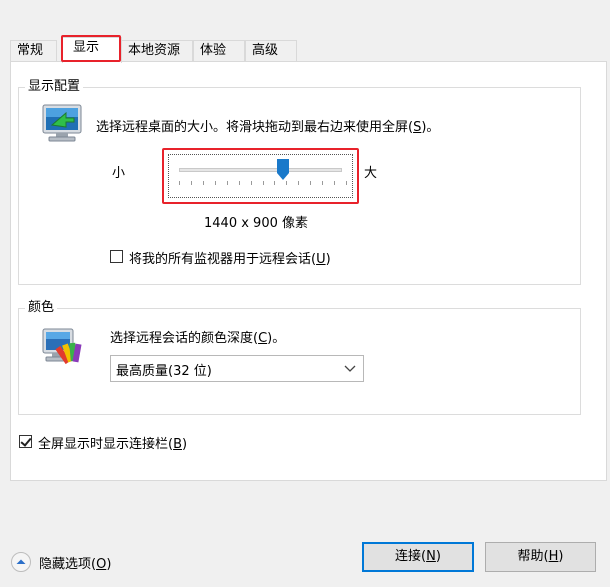  Describe the element at coordinates (75, 564) in the screenshot. I see `hide-options-label: 隐藏选项(O)` at that location.